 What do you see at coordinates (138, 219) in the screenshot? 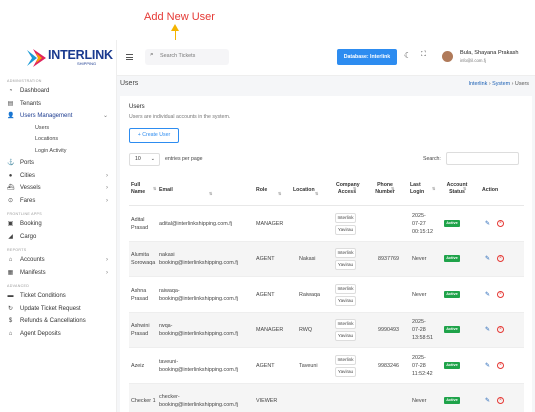
I see `name-line: Adital` at bounding box center [138, 219].